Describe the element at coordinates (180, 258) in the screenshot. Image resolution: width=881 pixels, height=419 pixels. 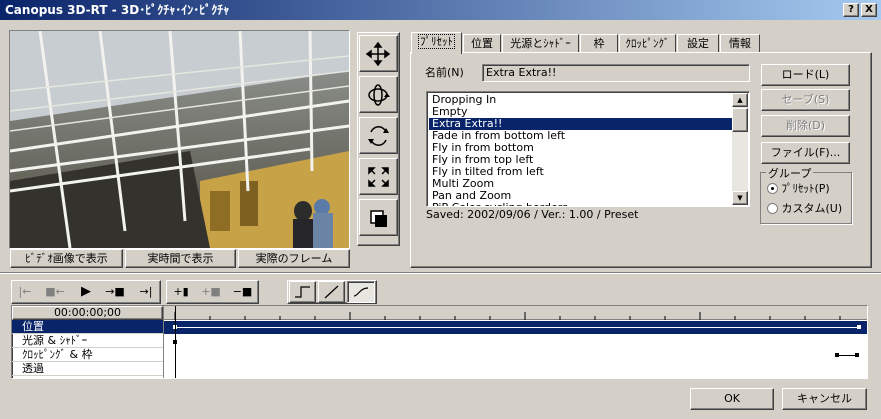
I see `realtime-view-button: 実時間で表示` at that location.